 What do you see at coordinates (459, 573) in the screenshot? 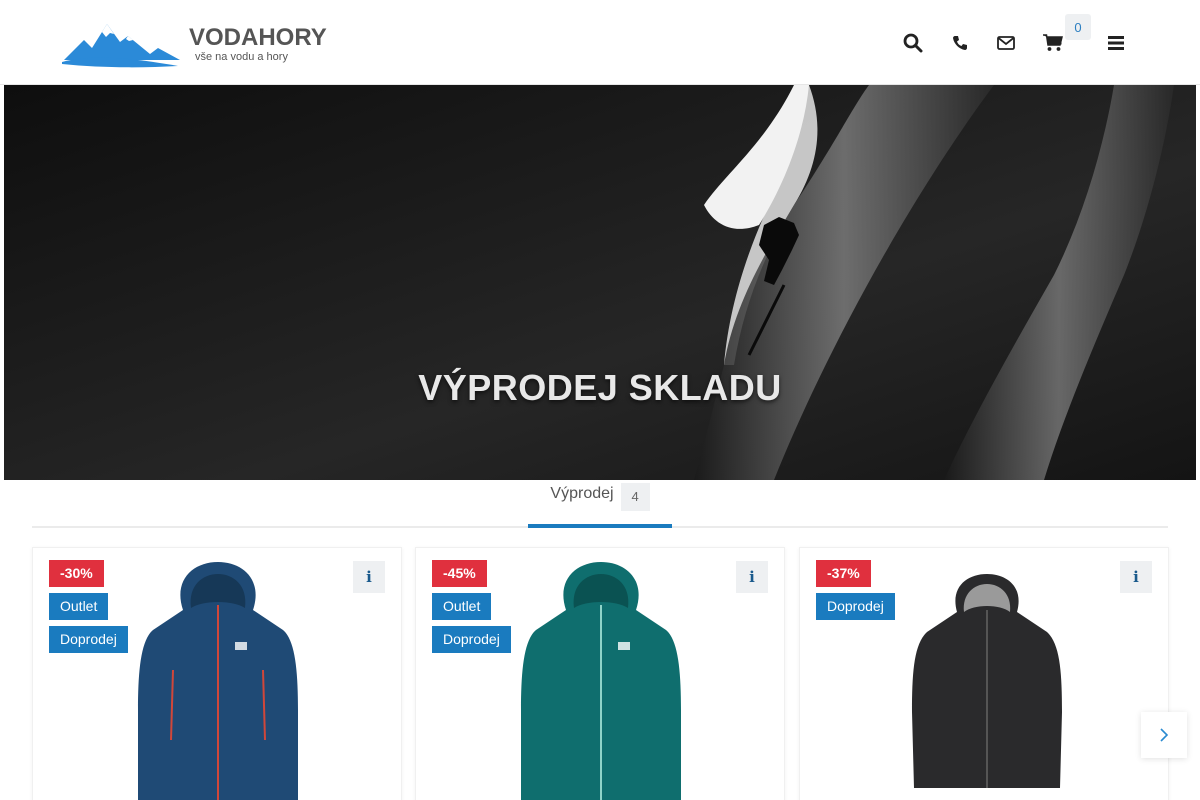
I see `discount-badge: -45%` at bounding box center [459, 573].